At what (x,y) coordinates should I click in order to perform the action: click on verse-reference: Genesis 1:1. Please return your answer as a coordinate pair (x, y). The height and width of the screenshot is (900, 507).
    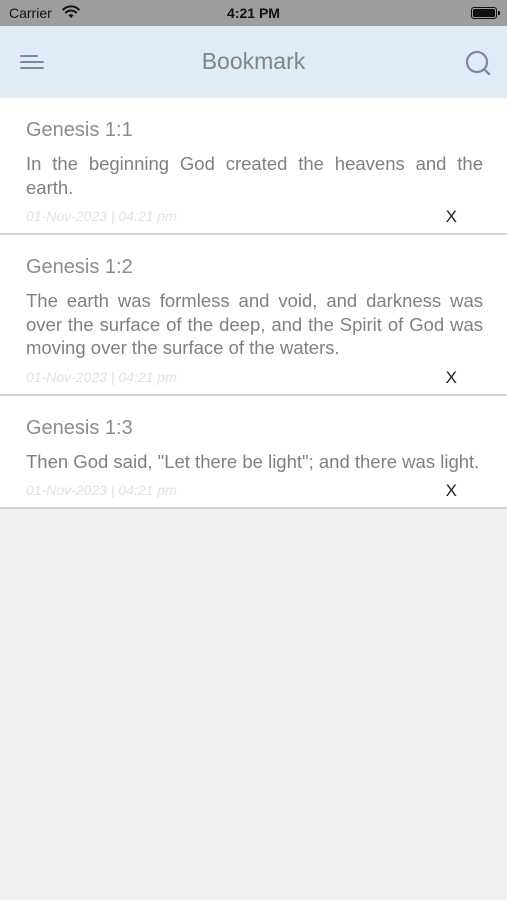
    Looking at the image, I should click on (79, 130).